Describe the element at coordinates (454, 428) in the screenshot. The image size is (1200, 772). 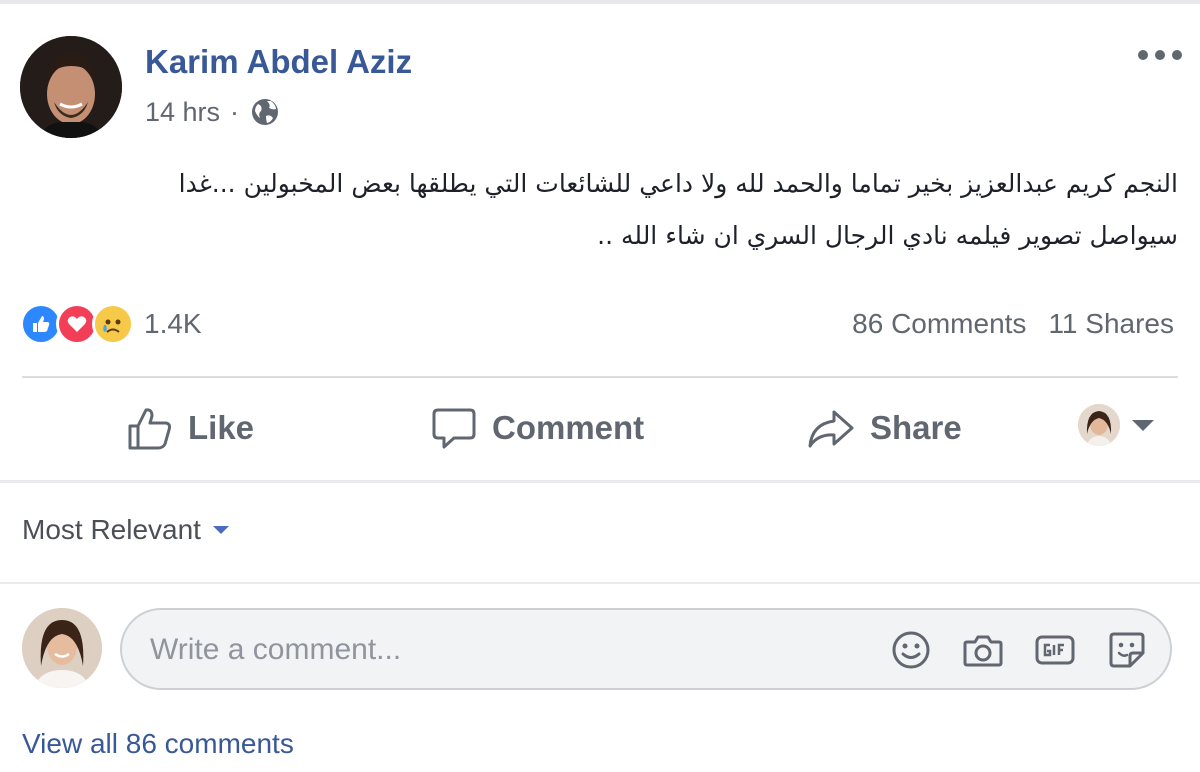
I see `comment-bubble-icon` at that location.